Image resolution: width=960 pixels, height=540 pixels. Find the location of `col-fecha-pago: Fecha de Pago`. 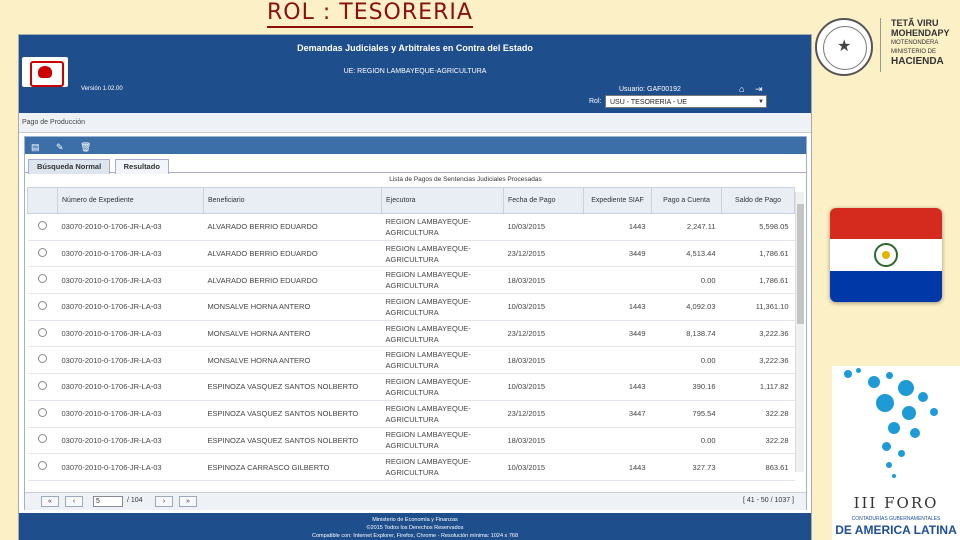

col-fecha-pago: Fecha de Pago is located at coordinates (543, 200).